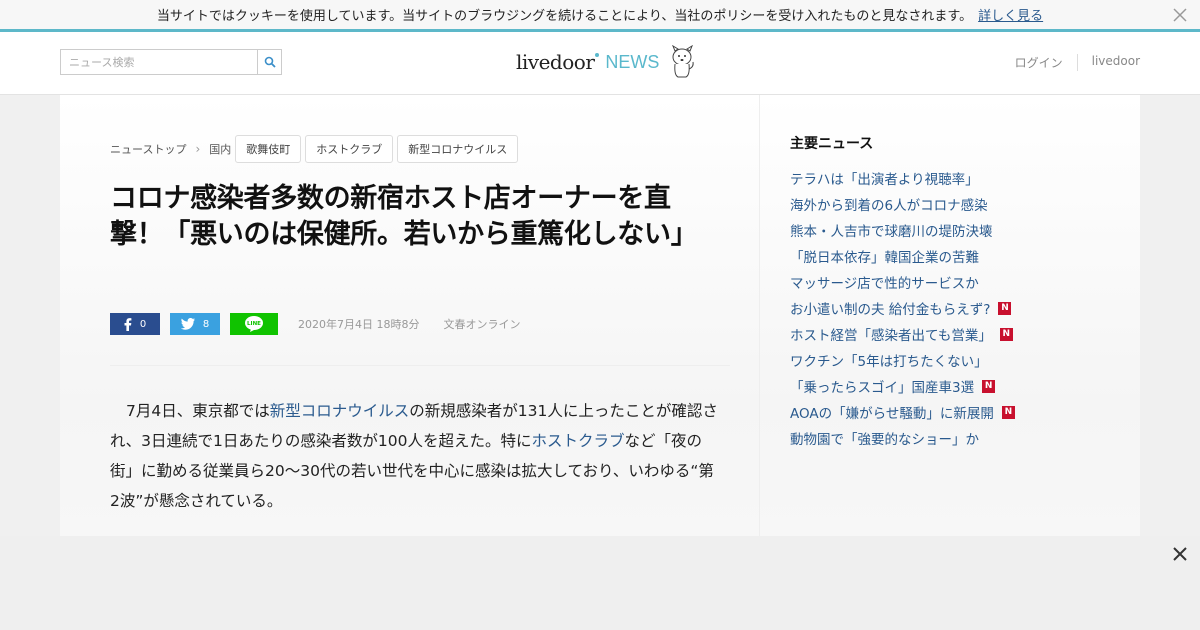  Describe the element at coordinates (143, 324) in the screenshot. I see `facebook-share-count: 0` at that location.